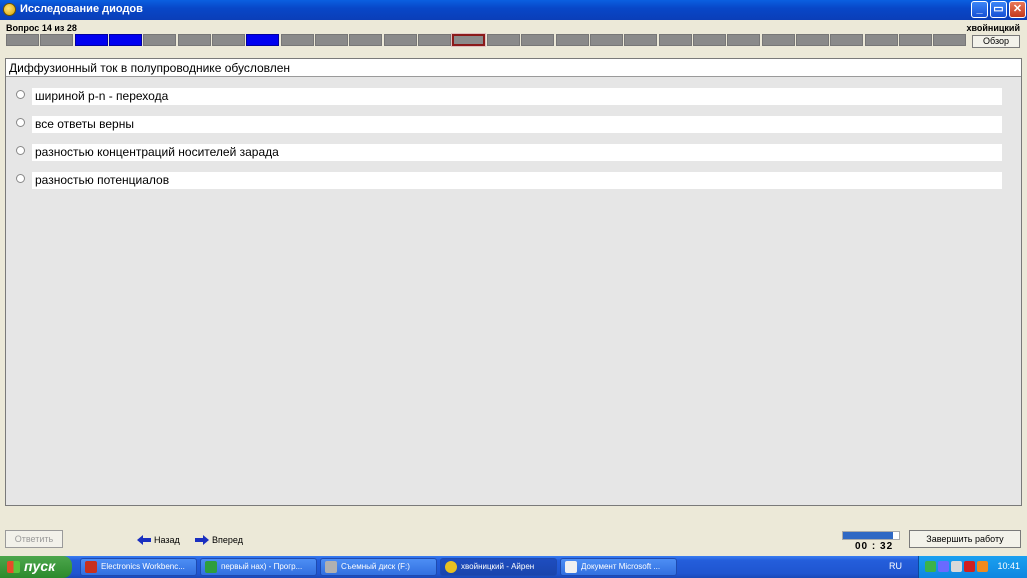  I want to click on back-button: Назад, so click(158, 540).